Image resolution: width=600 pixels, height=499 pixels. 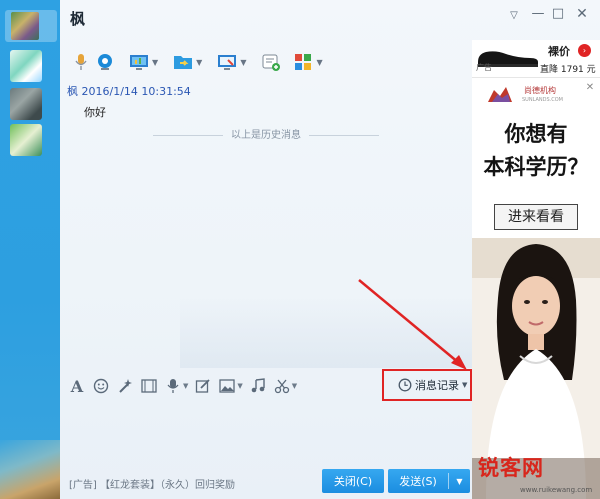 What do you see at coordinates (418, 481) in the screenshot?
I see `send-button-label: 发送(S)` at bounding box center [418, 481].